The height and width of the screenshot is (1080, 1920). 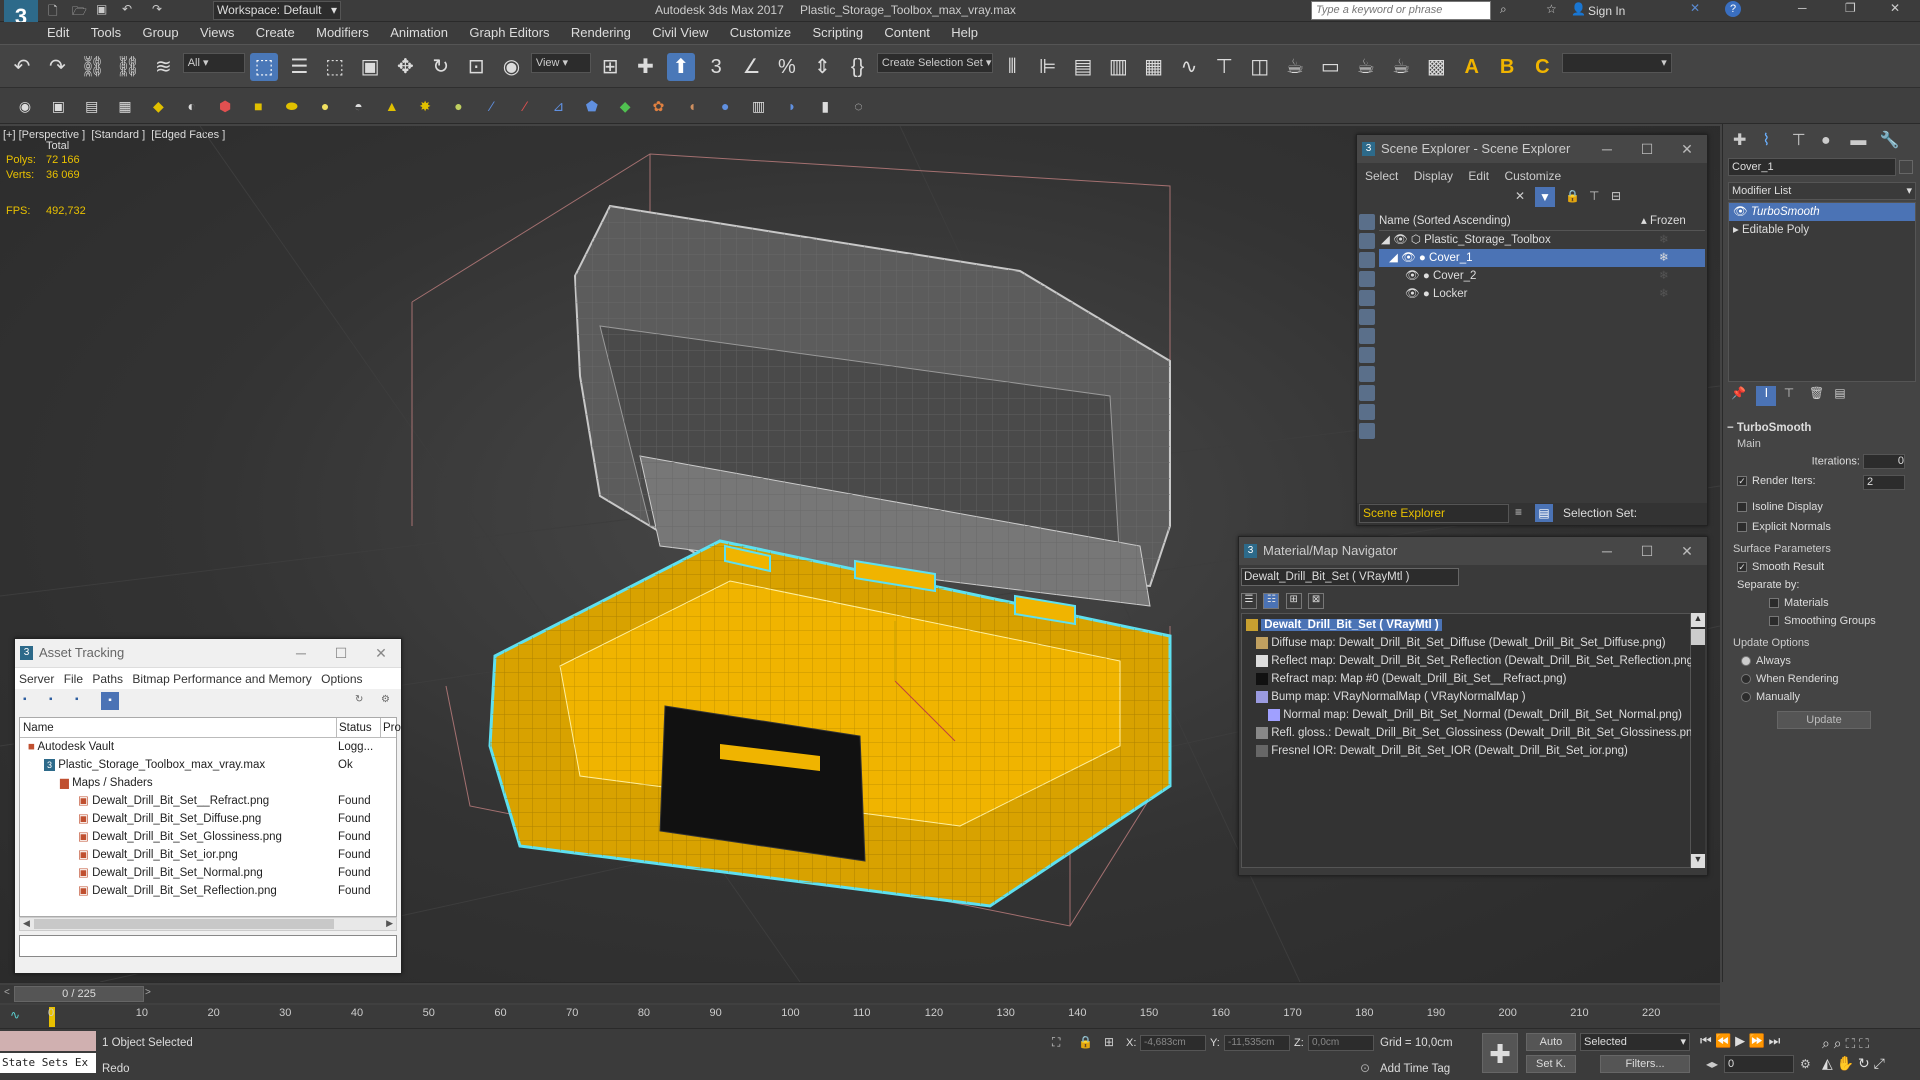 What do you see at coordinates (1434, 513) in the screenshot?
I see `scene-explorer-combo: Scene Explorer` at bounding box center [1434, 513].